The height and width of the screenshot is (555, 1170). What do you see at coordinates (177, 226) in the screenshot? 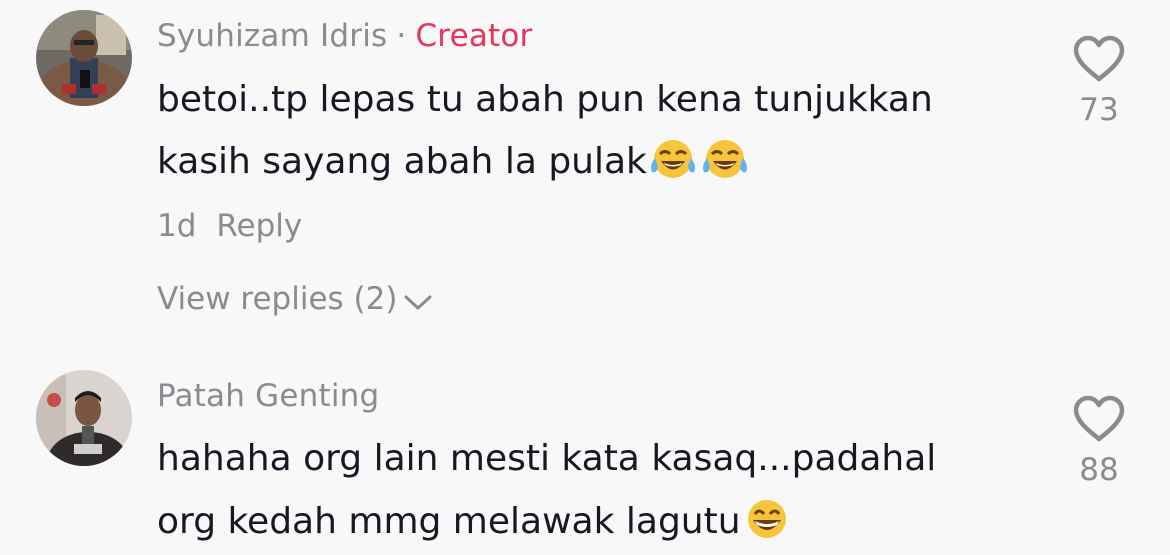
I see `comment-time: 1d` at bounding box center [177, 226].